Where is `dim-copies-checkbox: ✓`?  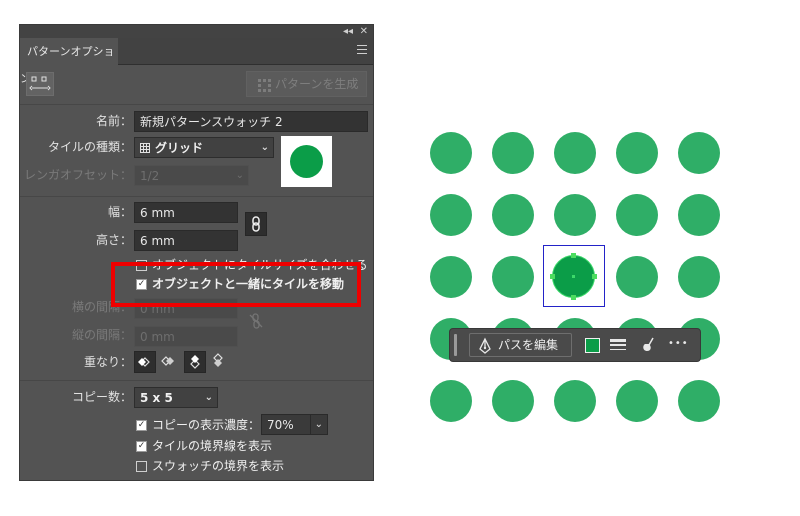 dim-copies-checkbox: ✓ is located at coordinates (141, 425).